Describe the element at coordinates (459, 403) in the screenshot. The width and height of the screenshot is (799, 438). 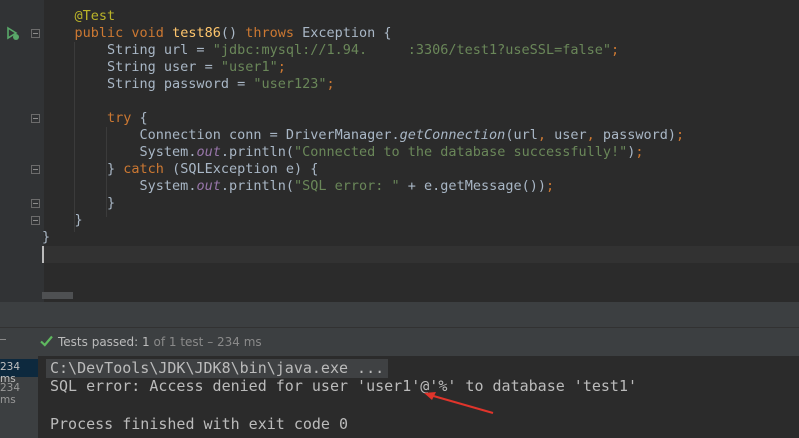
I see `annotation-arrow-icon` at that location.